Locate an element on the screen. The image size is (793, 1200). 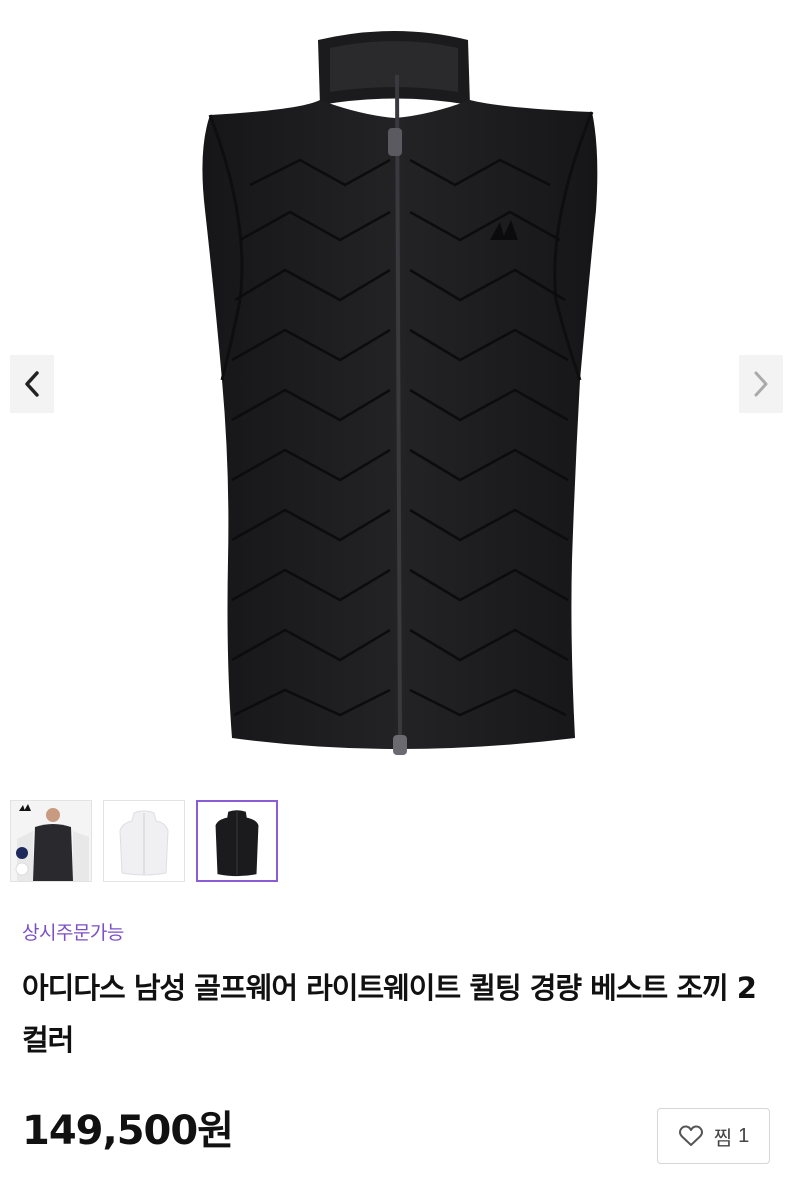
gallery-next-button is located at coordinates (761, 384).